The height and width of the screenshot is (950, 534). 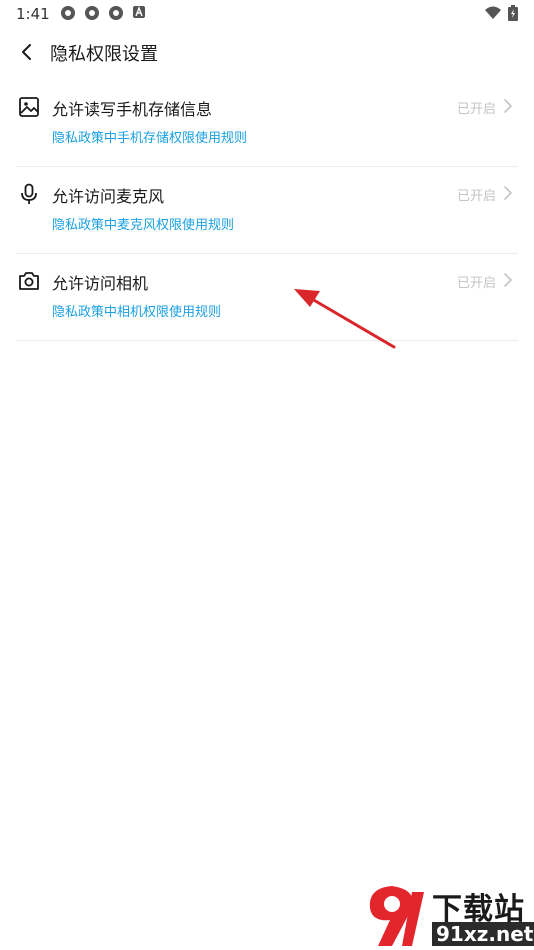 What do you see at coordinates (448, 916) in the screenshot?
I see `watermark: 下载站 91xz.net` at bounding box center [448, 916].